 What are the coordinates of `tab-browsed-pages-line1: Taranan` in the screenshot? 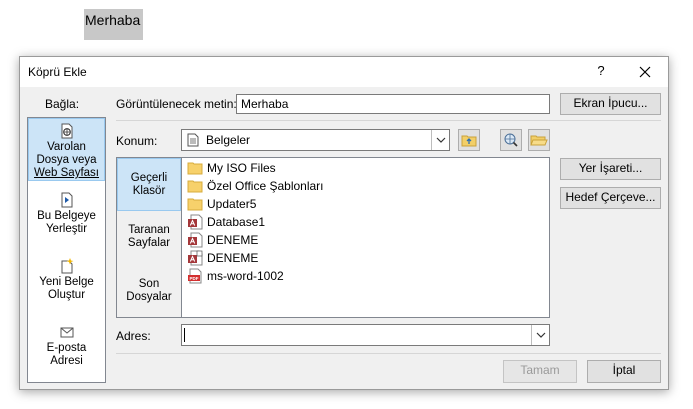 It's located at (149, 230).